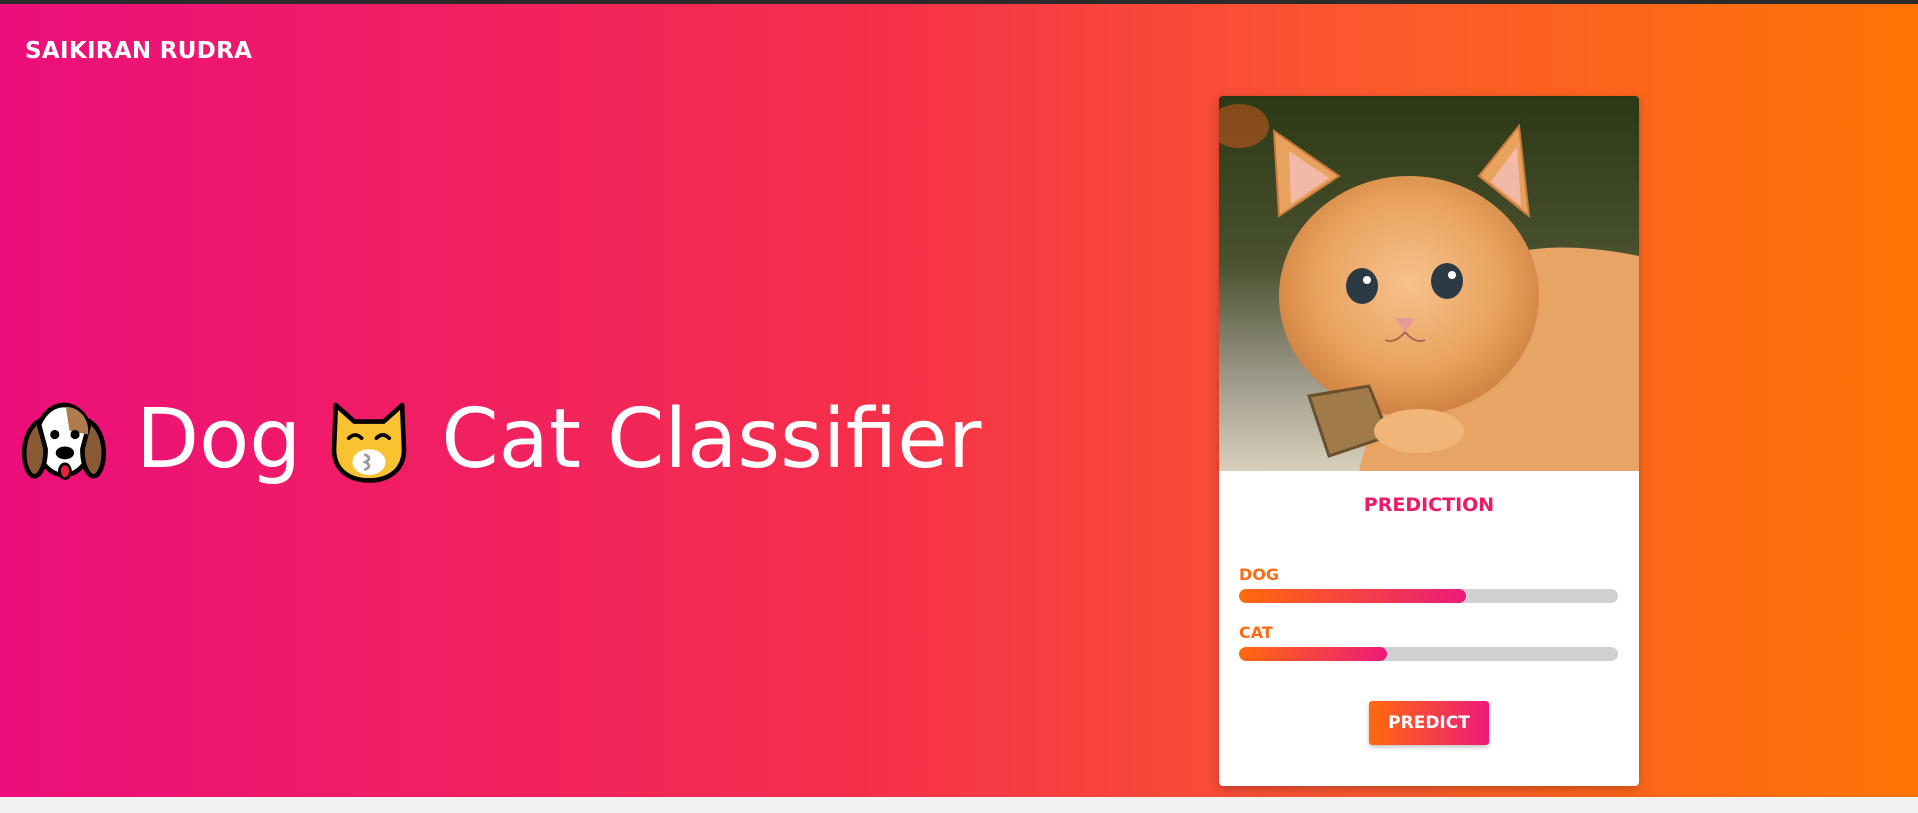 Image resolution: width=1918 pixels, height=813 pixels. I want to click on cat-probability-fill, so click(1313, 654).